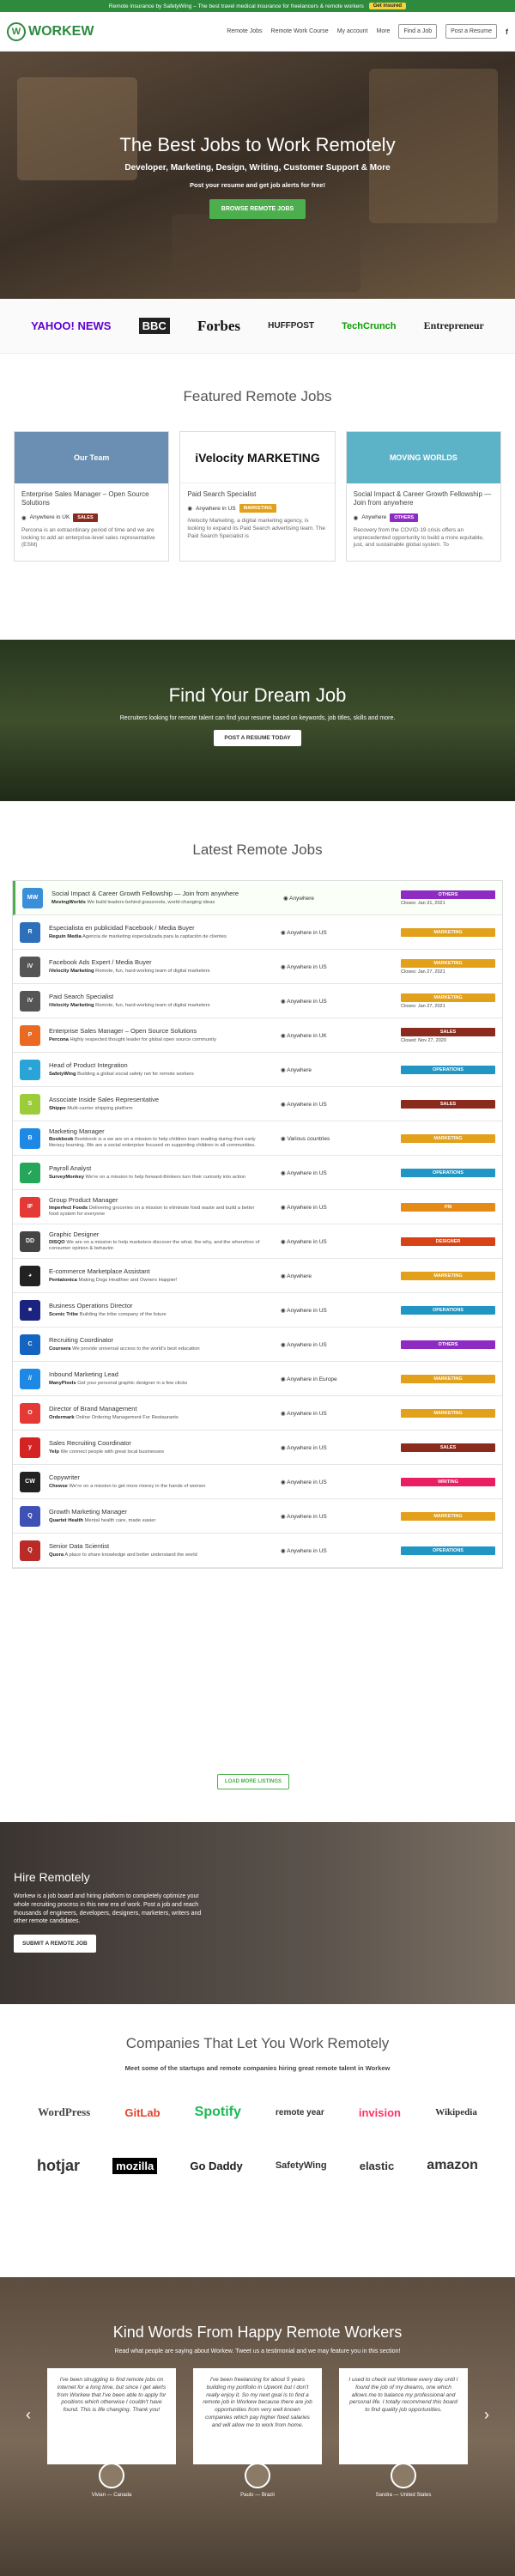  What do you see at coordinates (55, 1944) in the screenshot?
I see `submit-job-button: SUBMIT A REMOTE JOB` at bounding box center [55, 1944].